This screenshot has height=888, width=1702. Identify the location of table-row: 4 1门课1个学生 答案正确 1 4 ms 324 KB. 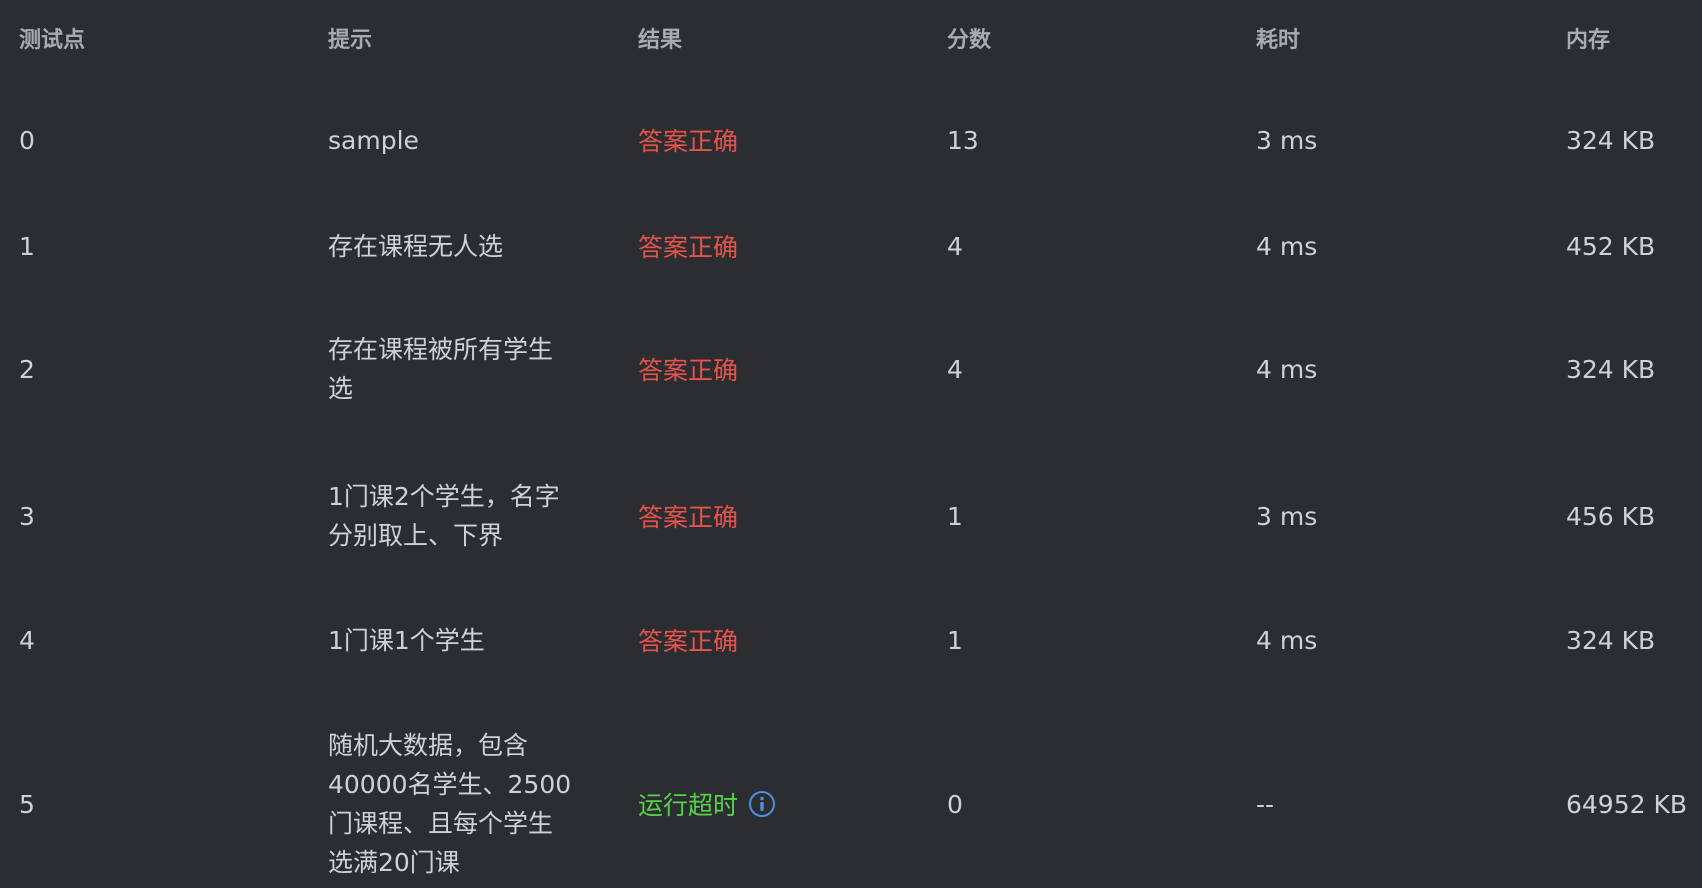
(851, 640).